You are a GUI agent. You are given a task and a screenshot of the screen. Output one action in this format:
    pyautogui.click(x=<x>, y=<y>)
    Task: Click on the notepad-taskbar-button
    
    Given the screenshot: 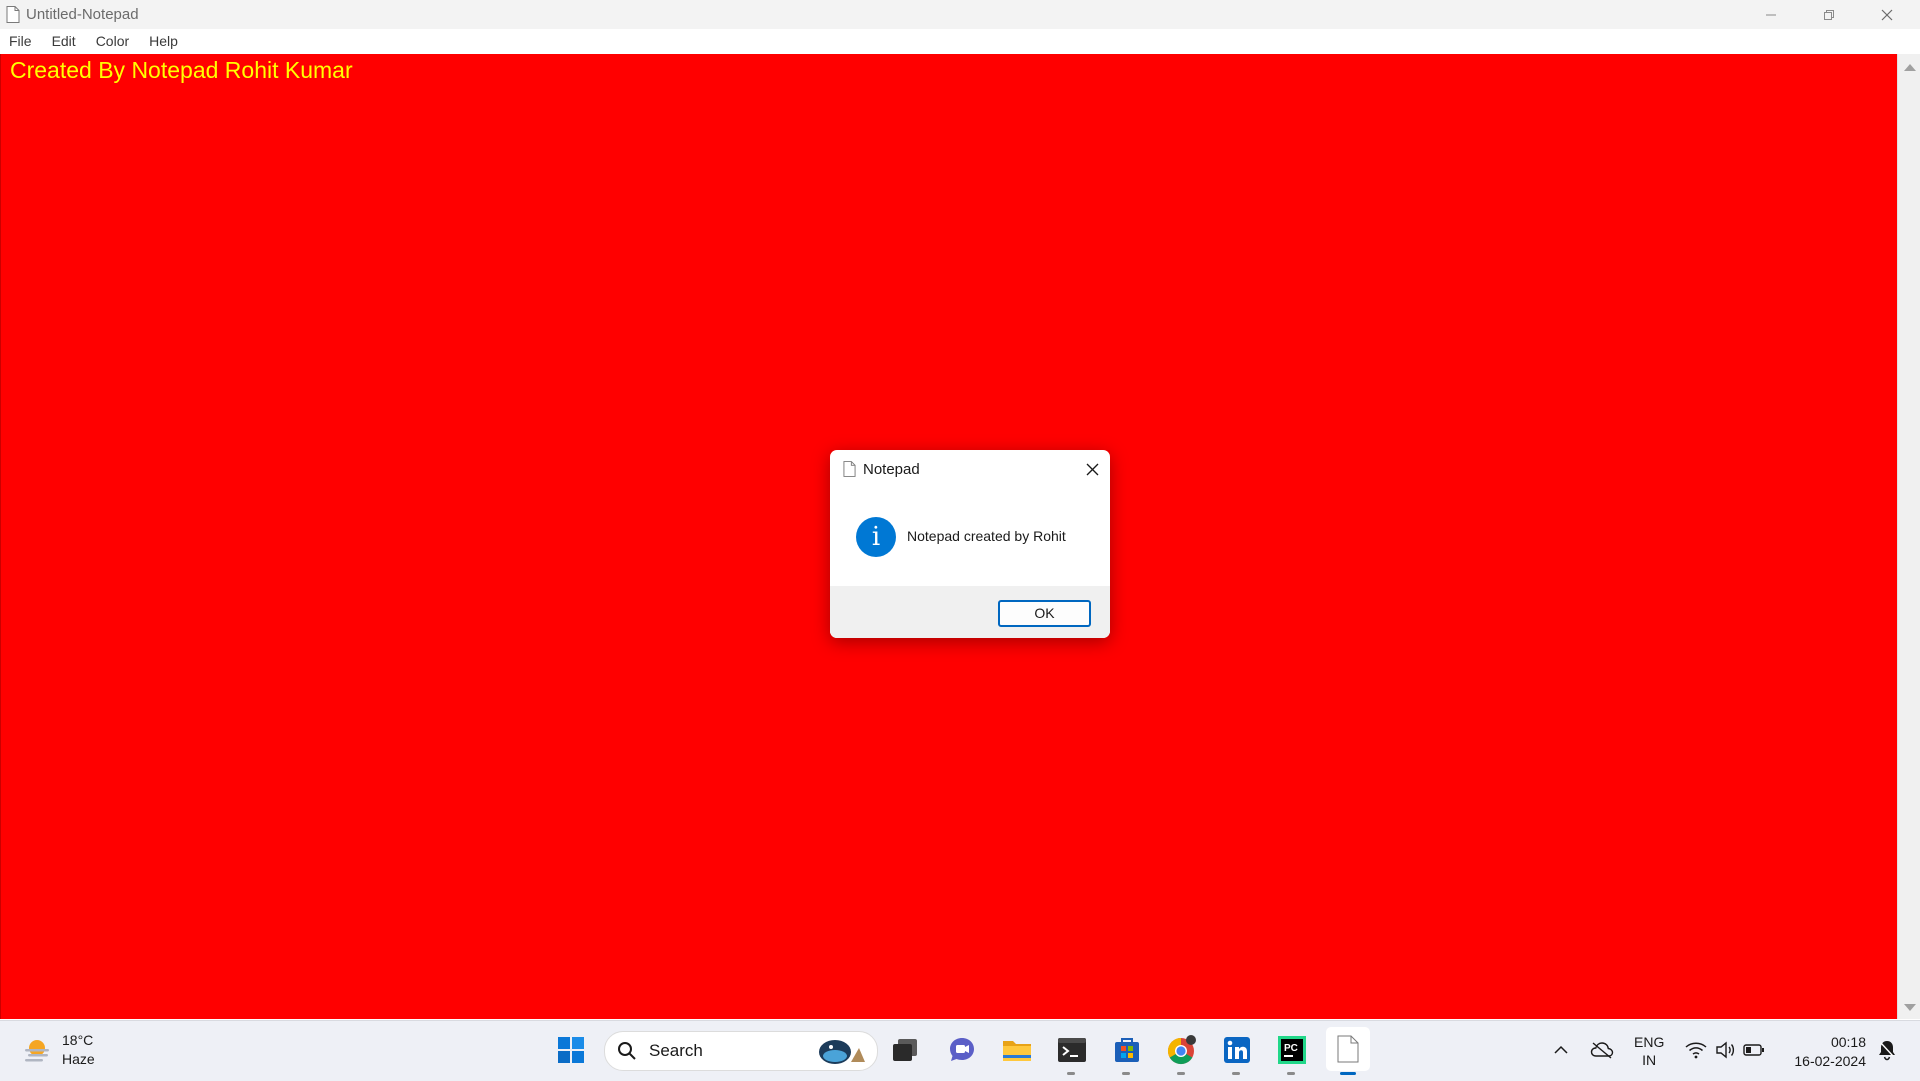 What is the action you would take?
    pyautogui.click(x=1348, y=1051)
    